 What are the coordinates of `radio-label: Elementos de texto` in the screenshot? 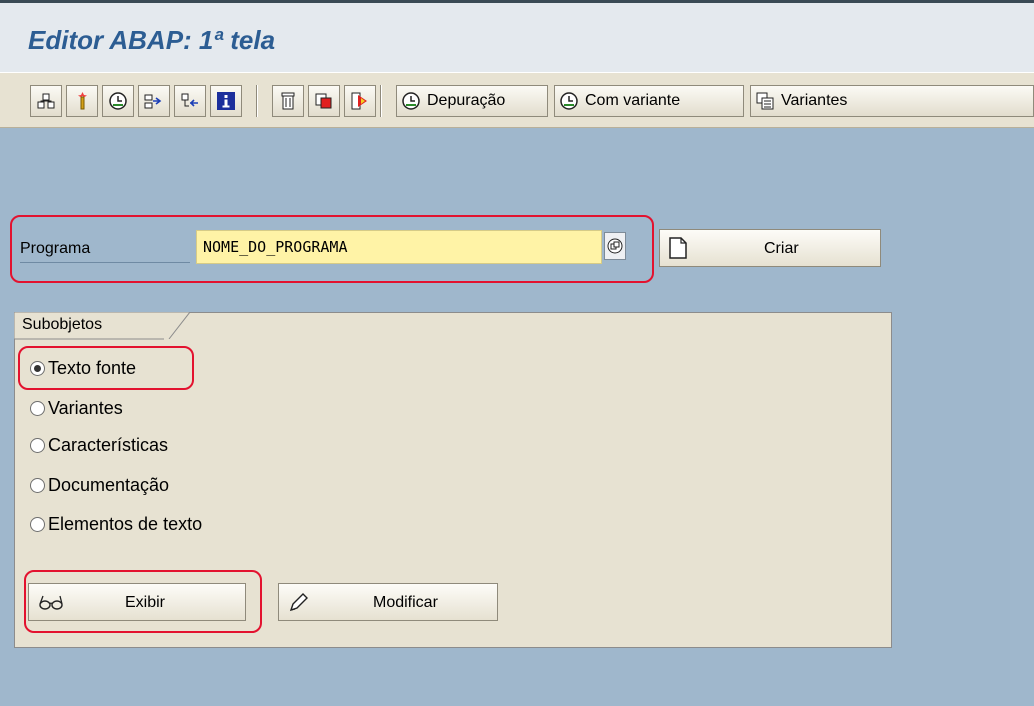 It's located at (125, 523).